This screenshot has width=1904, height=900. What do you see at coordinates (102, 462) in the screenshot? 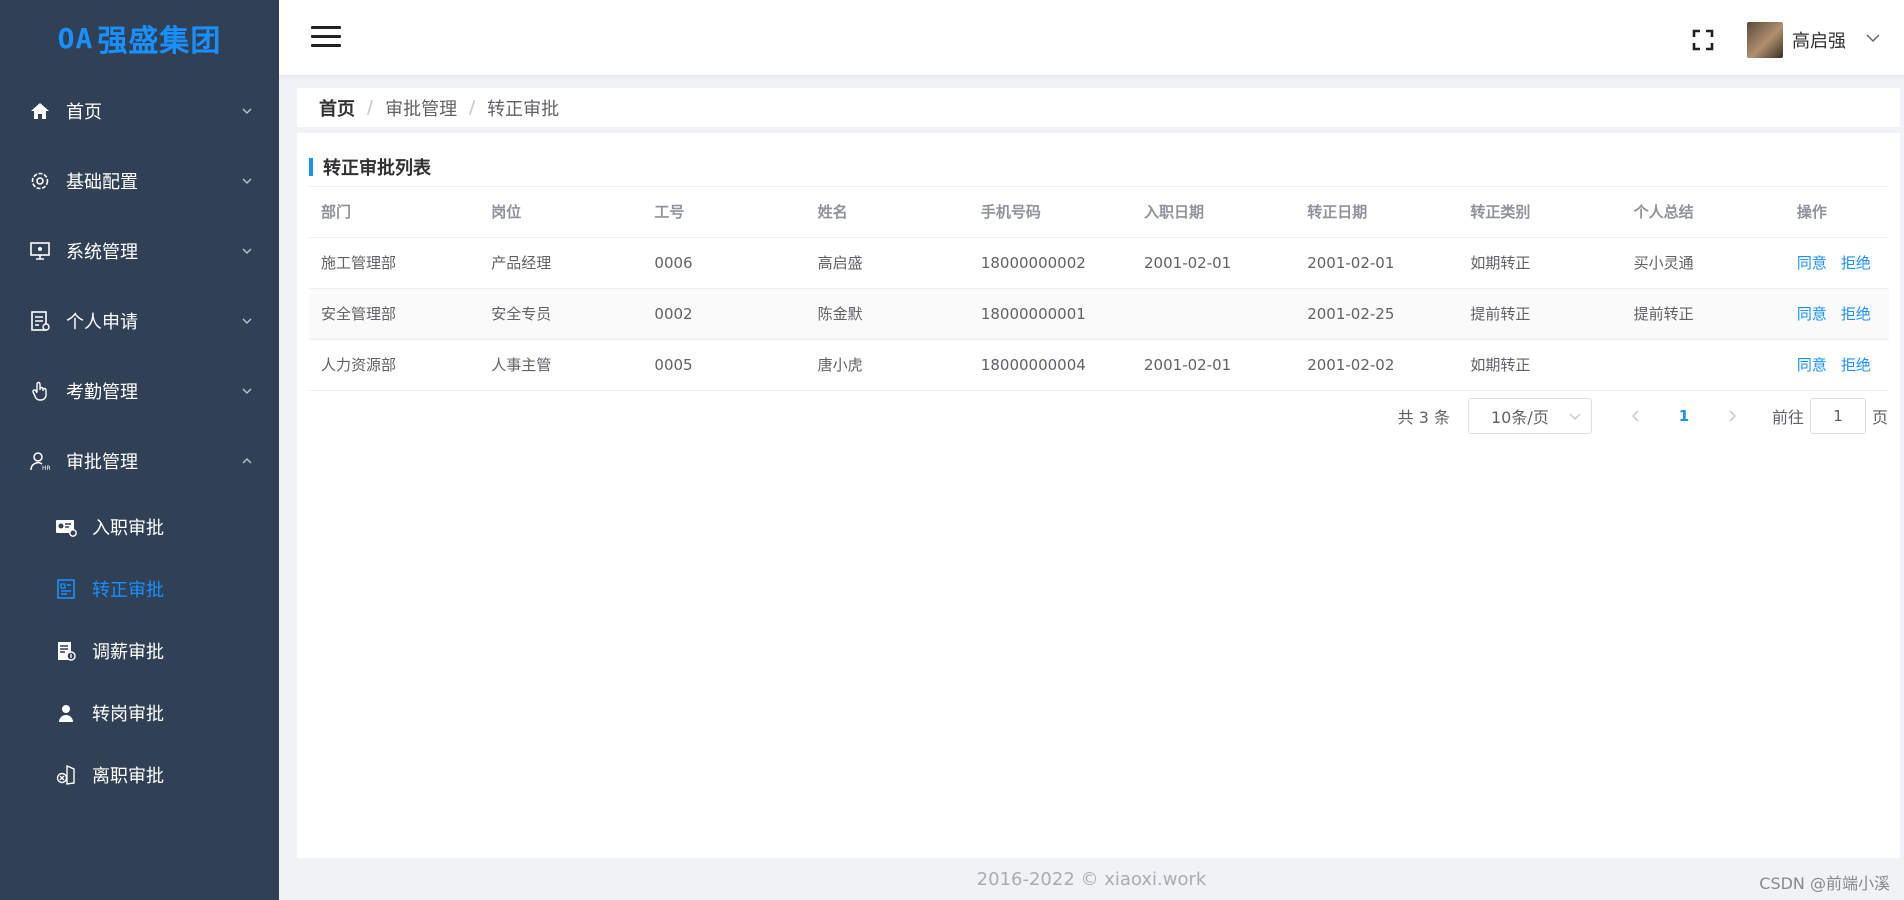
I see `sidebar-item-label: 审批管理` at bounding box center [102, 462].